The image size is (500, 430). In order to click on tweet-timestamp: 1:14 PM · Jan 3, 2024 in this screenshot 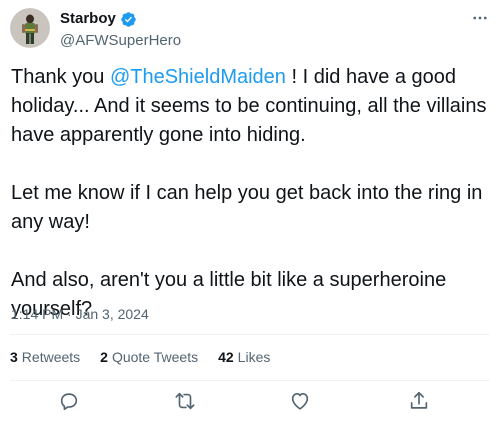, I will do `click(80, 314)`.